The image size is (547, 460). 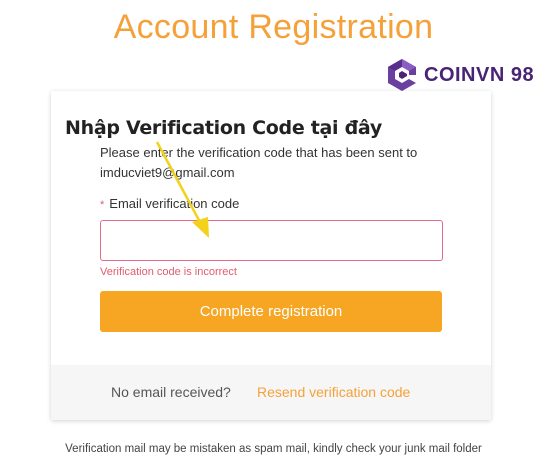 What do you see at coordinates (168, 272) in the screenshot?
I see `error-message: Verification code is incorrect` at bounding box center [168, 272].